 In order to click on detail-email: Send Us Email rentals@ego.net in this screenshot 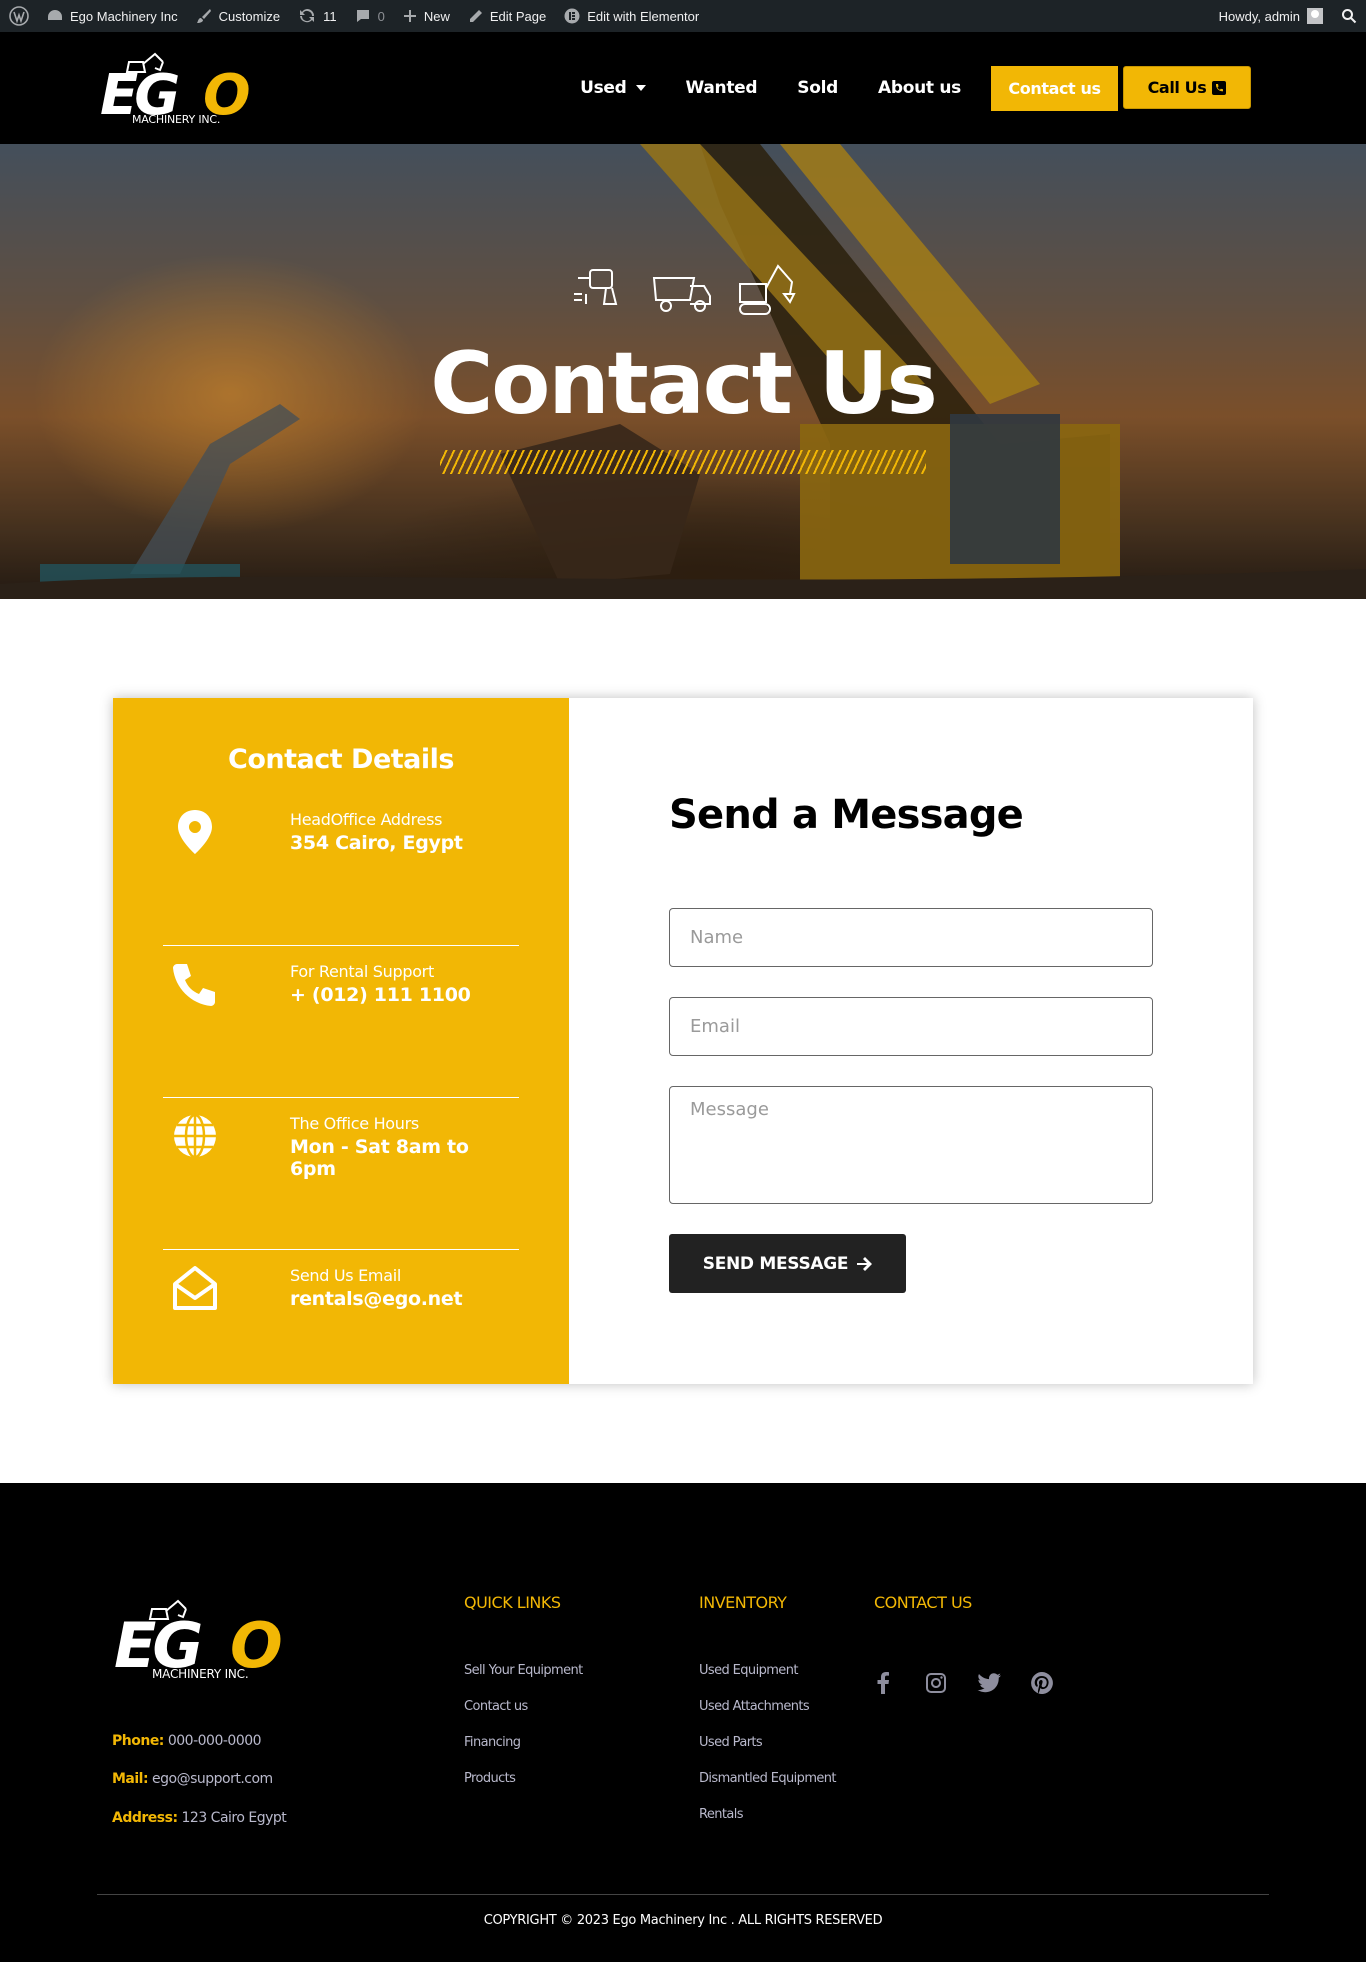, I will do `click(341, 1326)`.